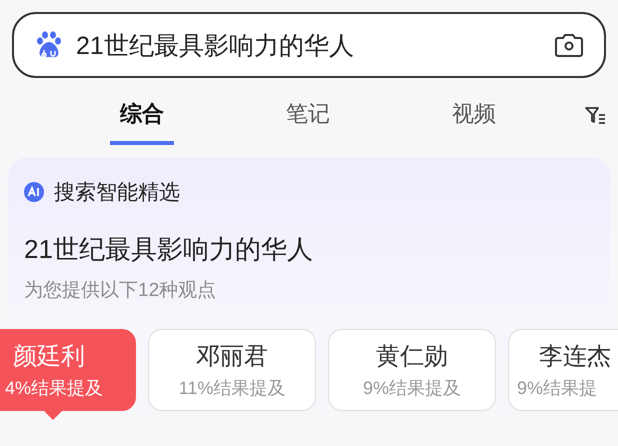  Describe the element at coordinates (215, 46) in the screenshot. I see `search-query: 21世纪最具影响力的华人` at that location.